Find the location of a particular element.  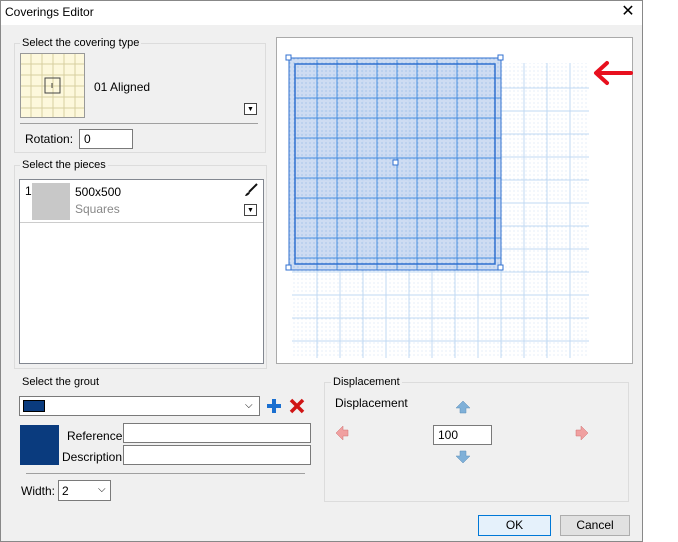

reference-input is located at coordinates (217, 433).